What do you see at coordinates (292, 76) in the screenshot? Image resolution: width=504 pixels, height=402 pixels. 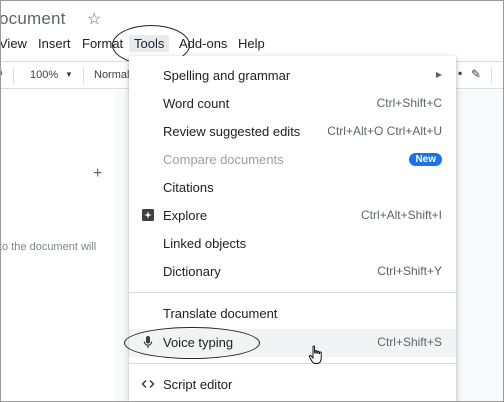 I see `menu-item-spelling-and-grammar: Spelling and grammar ▶` at bounding box center [292, 76].